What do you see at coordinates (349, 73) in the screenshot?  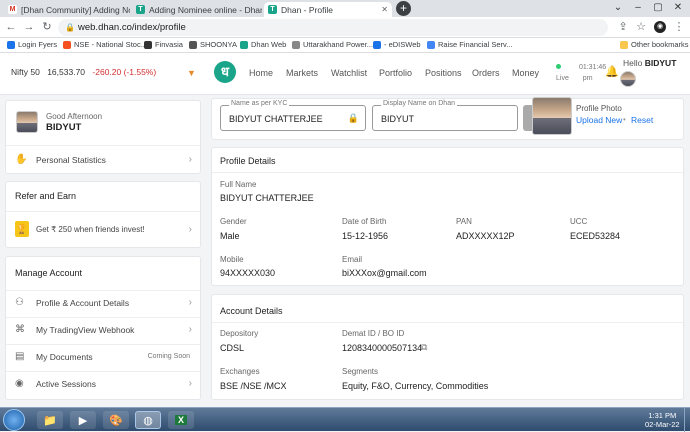 I see `nav-watchlist: Watchlist` at bounding box center [349, 73].